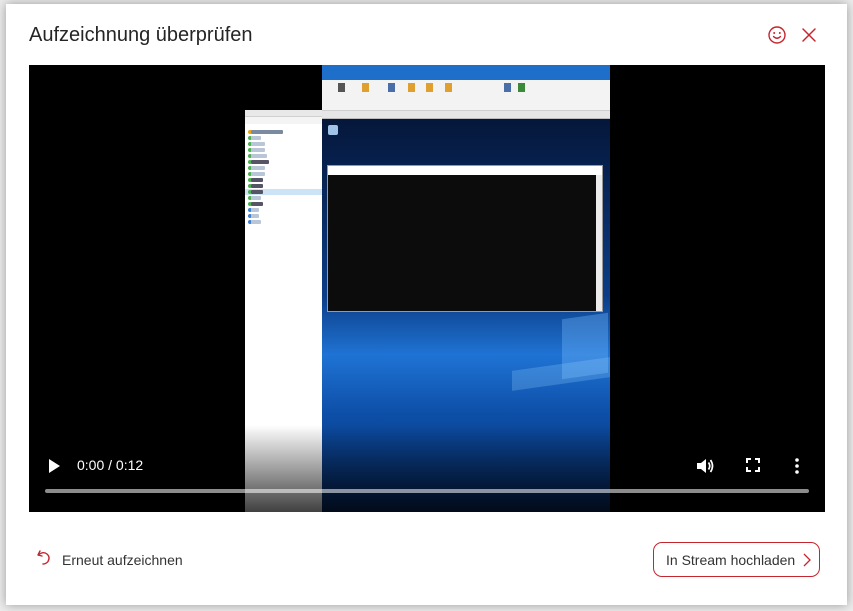 This screenshot has width=853, height=611. What do you see at coordinates (731, 559) in the screenshot?
I see `upload-label: In Stream hochladen` at bounding box center [731, 559].